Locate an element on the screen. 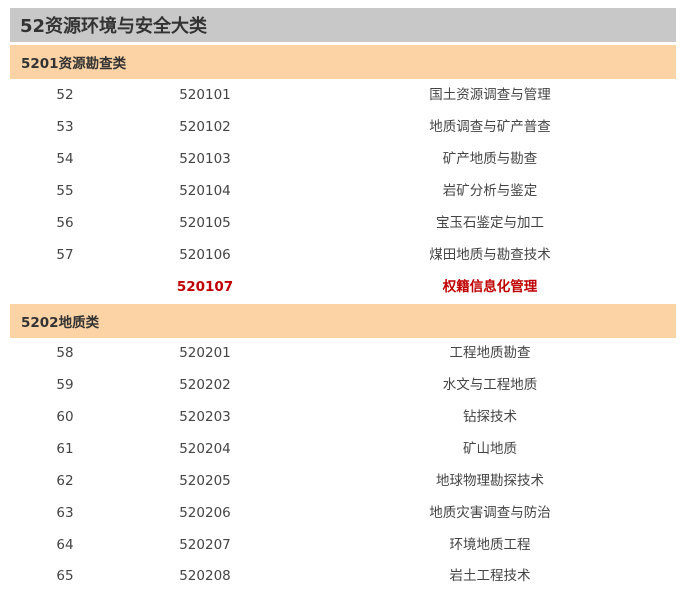  major-name: 地质灾害调查与防治 is located at coordinates (490, 513).